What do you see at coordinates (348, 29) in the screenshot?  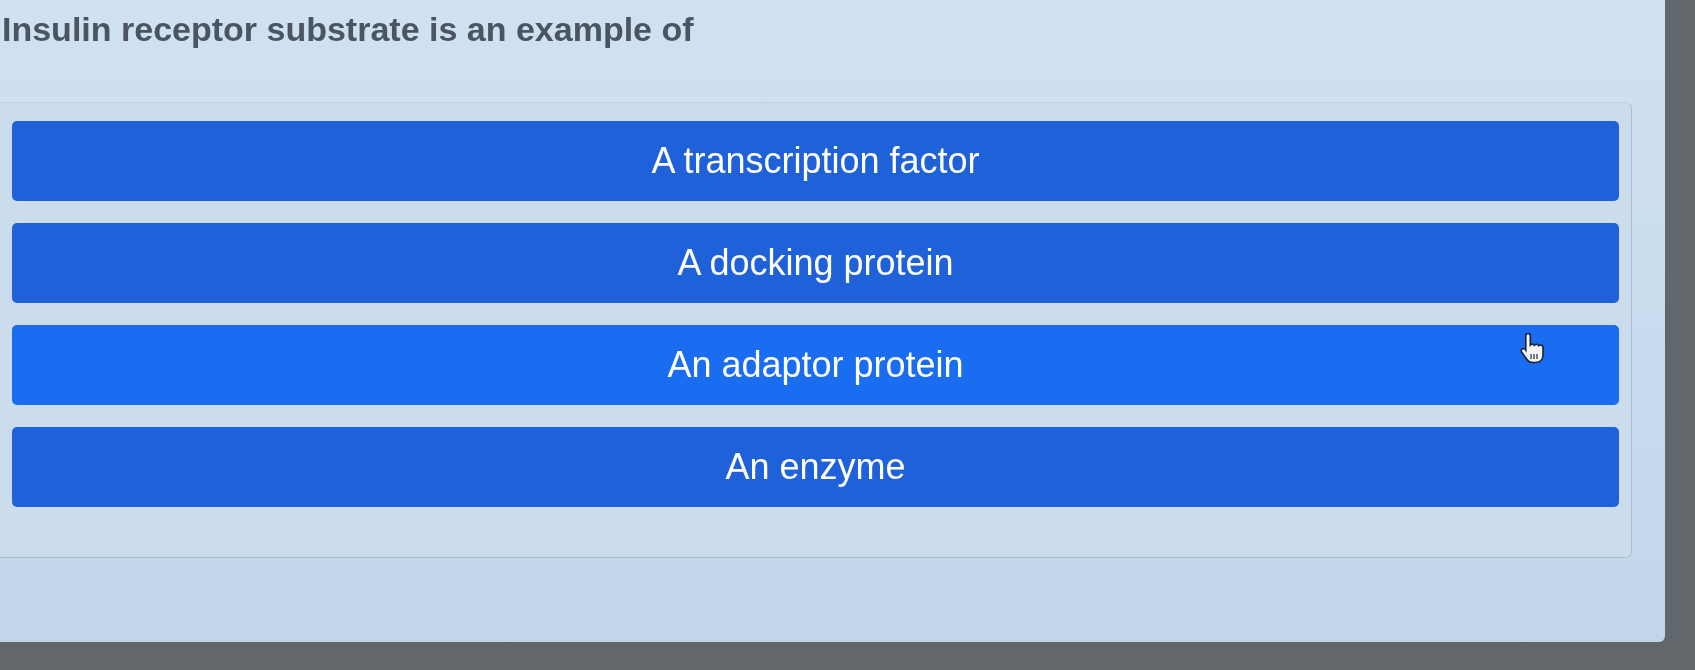 I see `question-text: Insulin receptor substrate is an example of` at bounding box center [348, 29].